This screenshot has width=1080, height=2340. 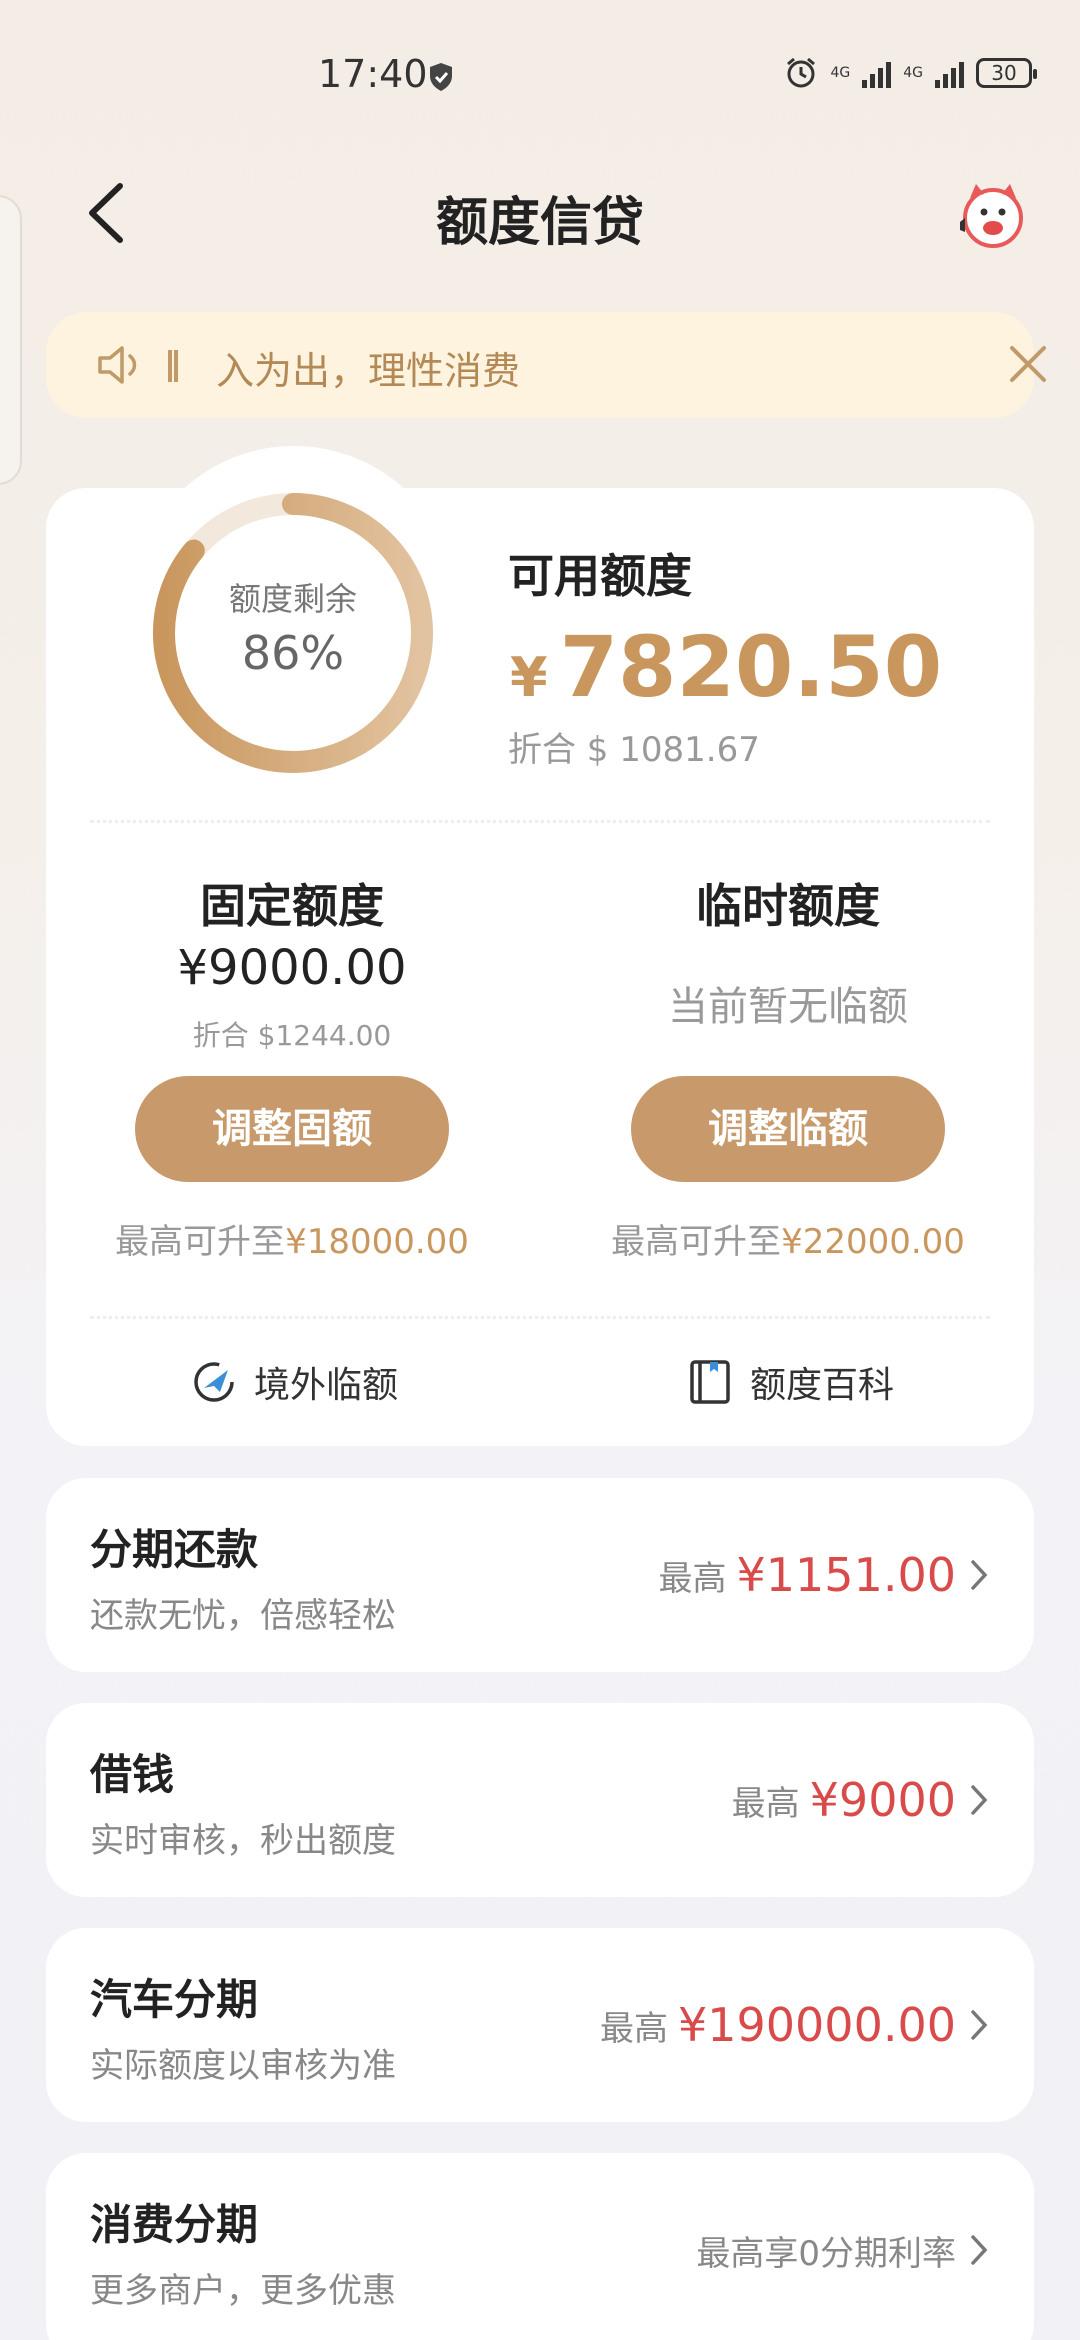 What do you see at coordinates (214, 1382) in the screenshot?
I see `plane-globe-icon` at bounding box center [214, 1382].